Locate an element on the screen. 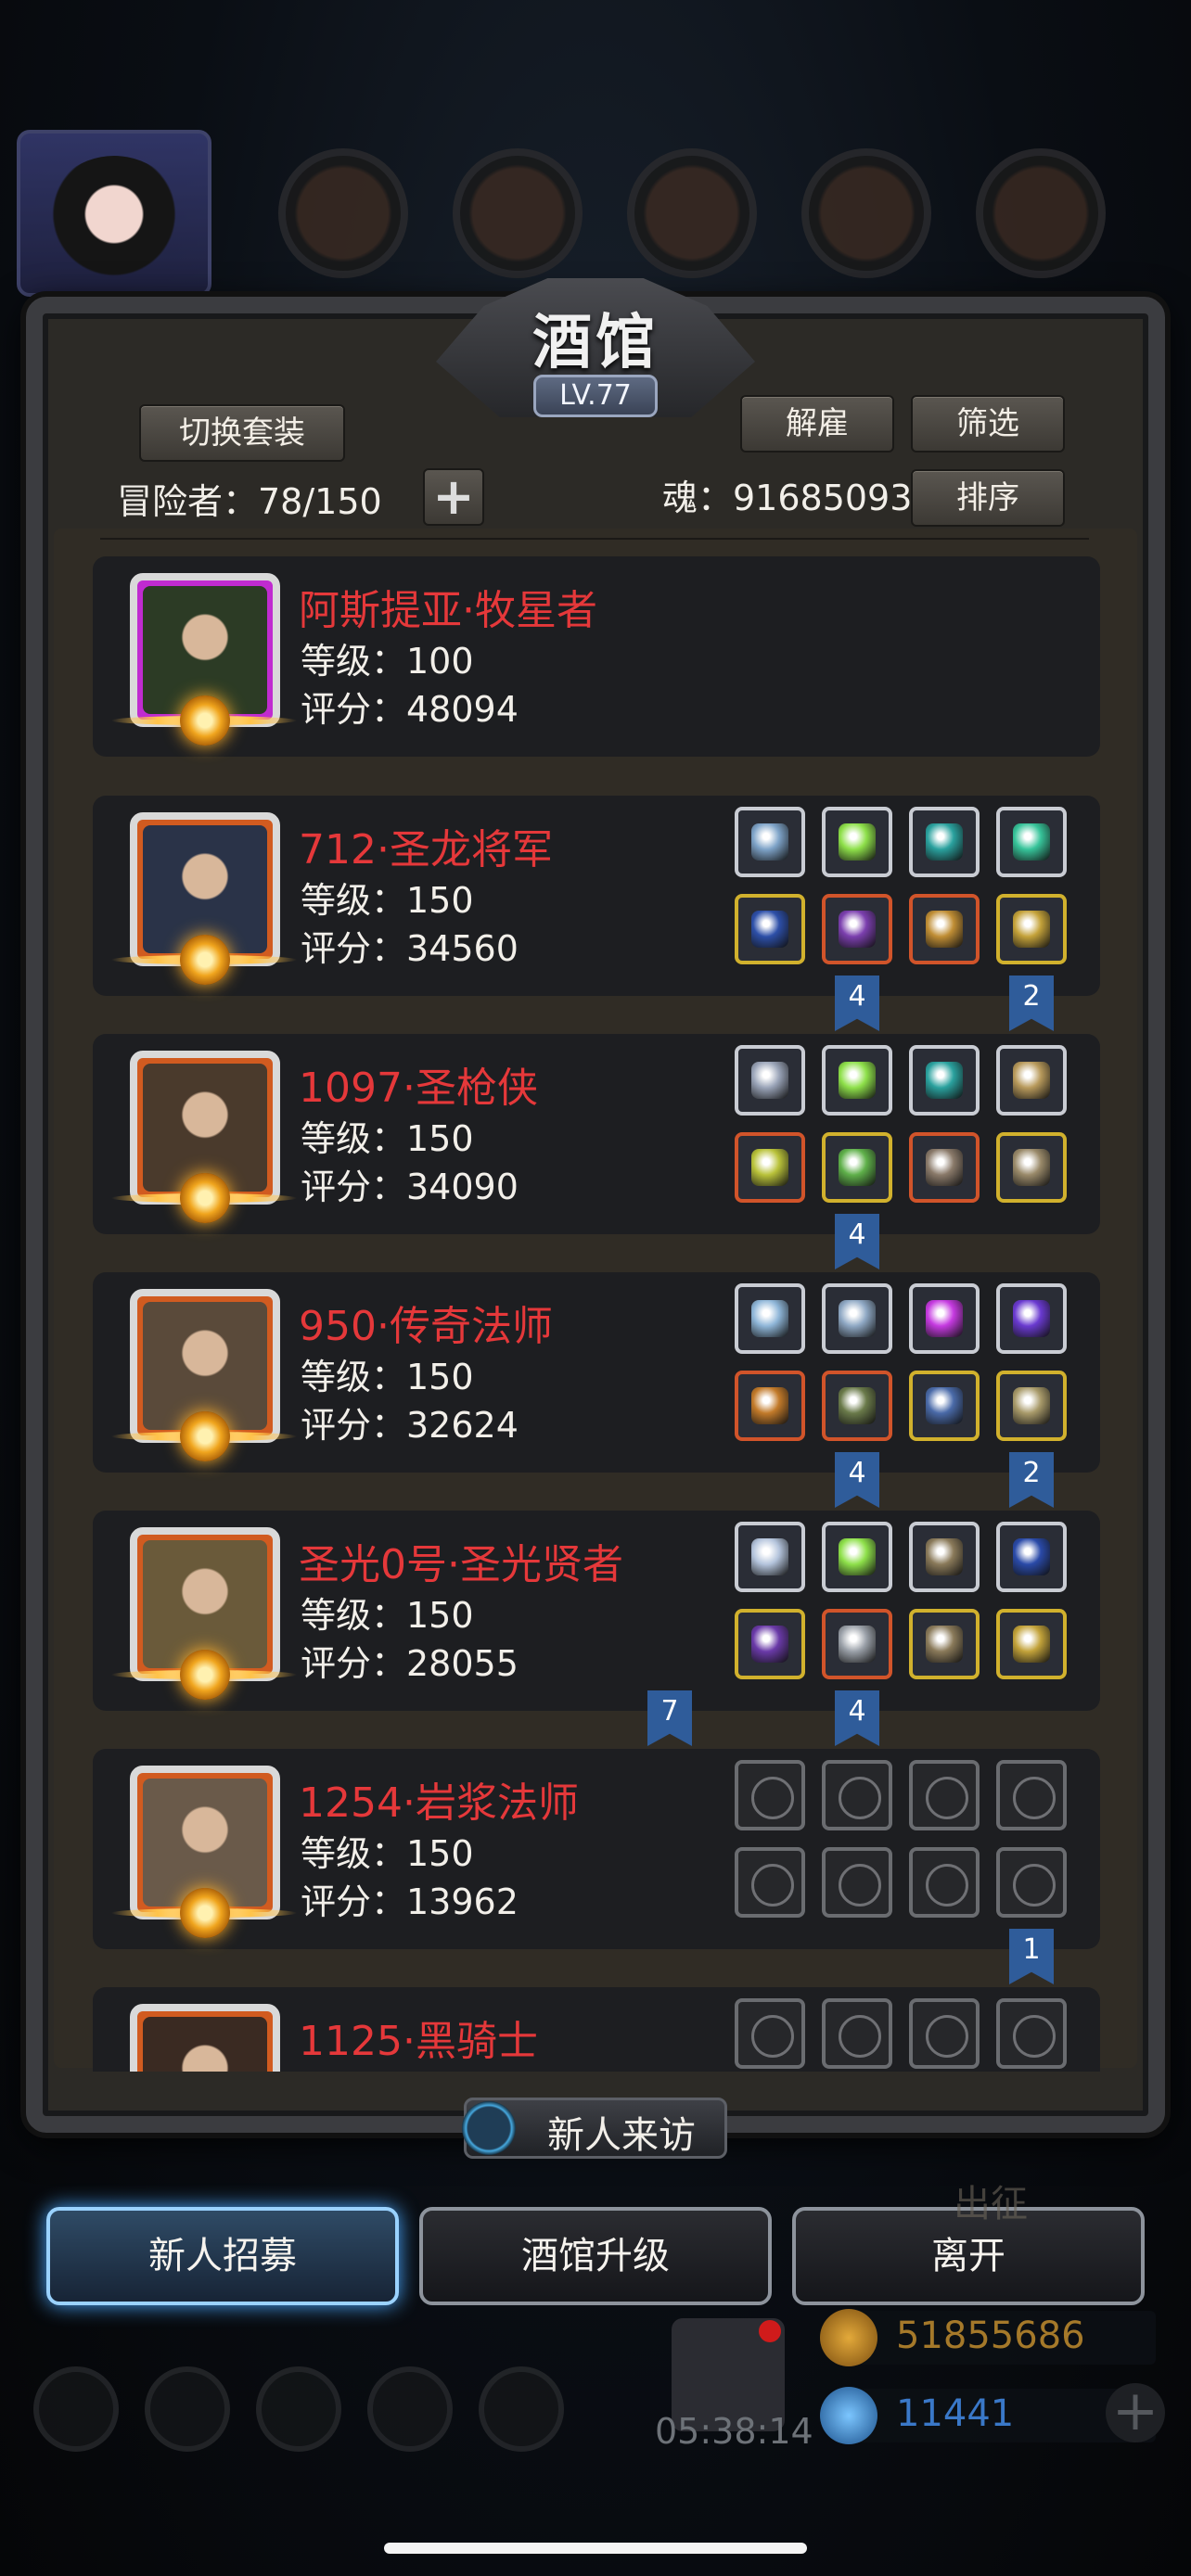 The width and height of the screenshot is (1191, 2576). shield-icon is located at coordinates (521, 2409).